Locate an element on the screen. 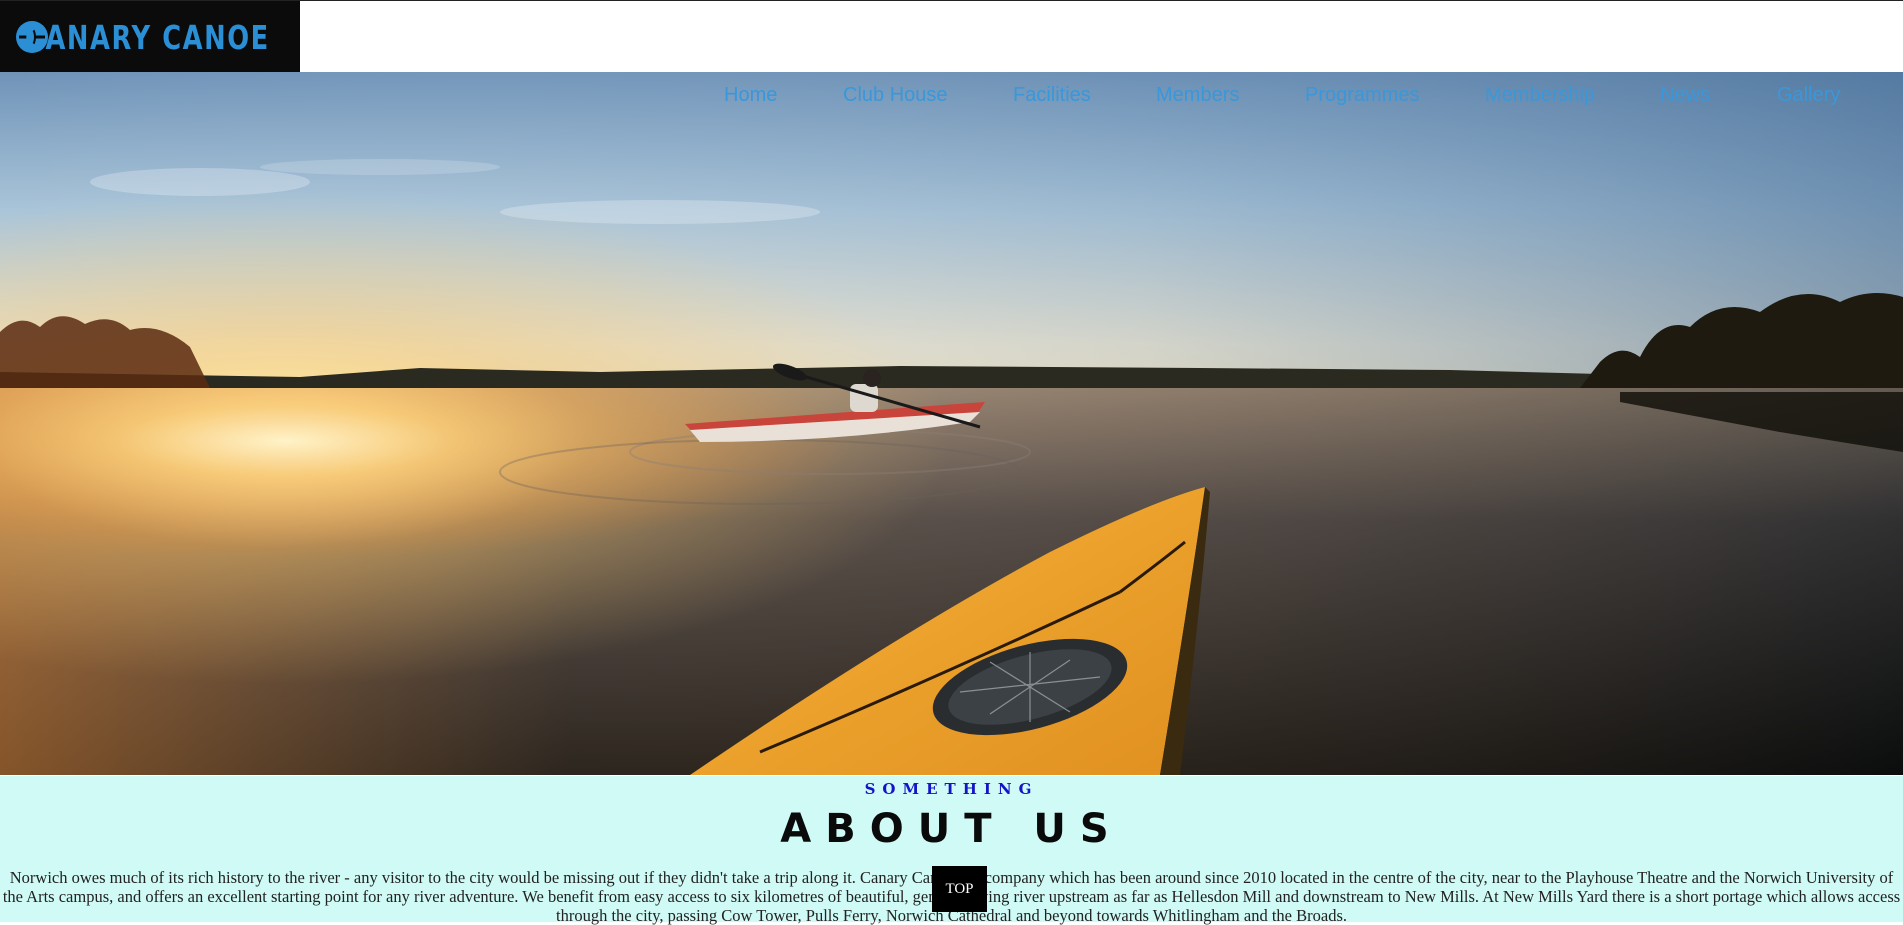 This screenshot has width=1903, height=925. nav-item-home: Home is located at coordinates (750, 95).